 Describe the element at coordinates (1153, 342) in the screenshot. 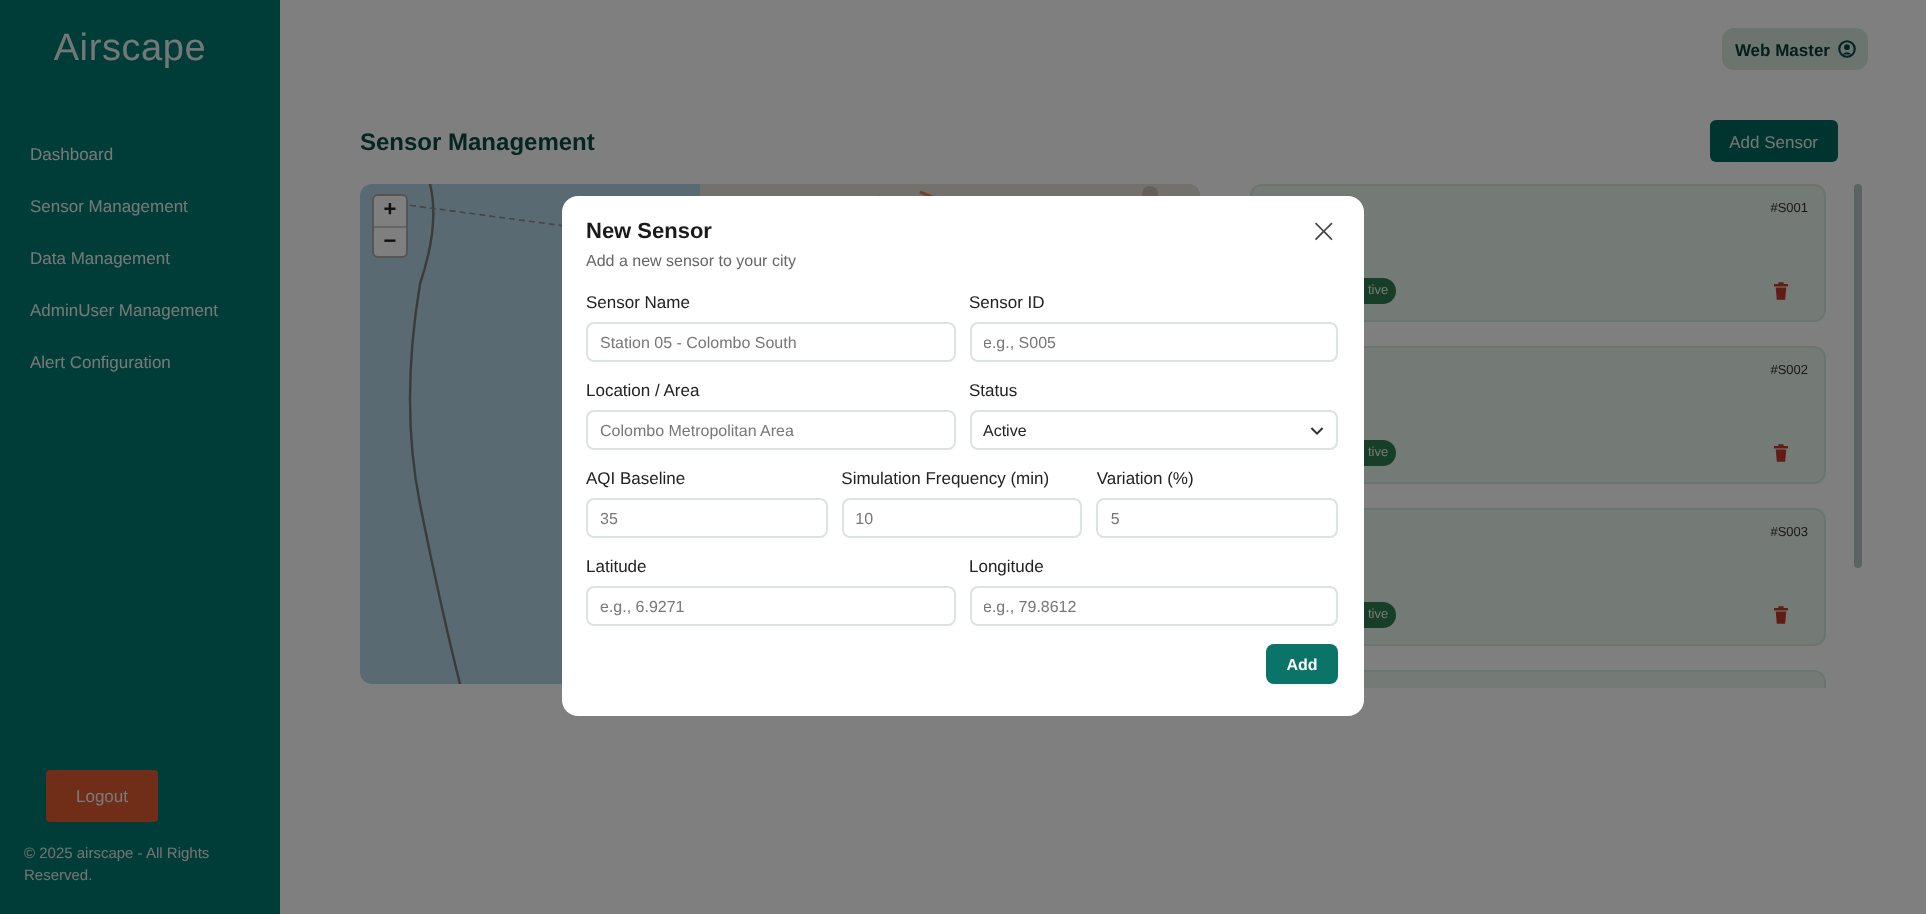

I see `input-field: e.g., S005` at that location.